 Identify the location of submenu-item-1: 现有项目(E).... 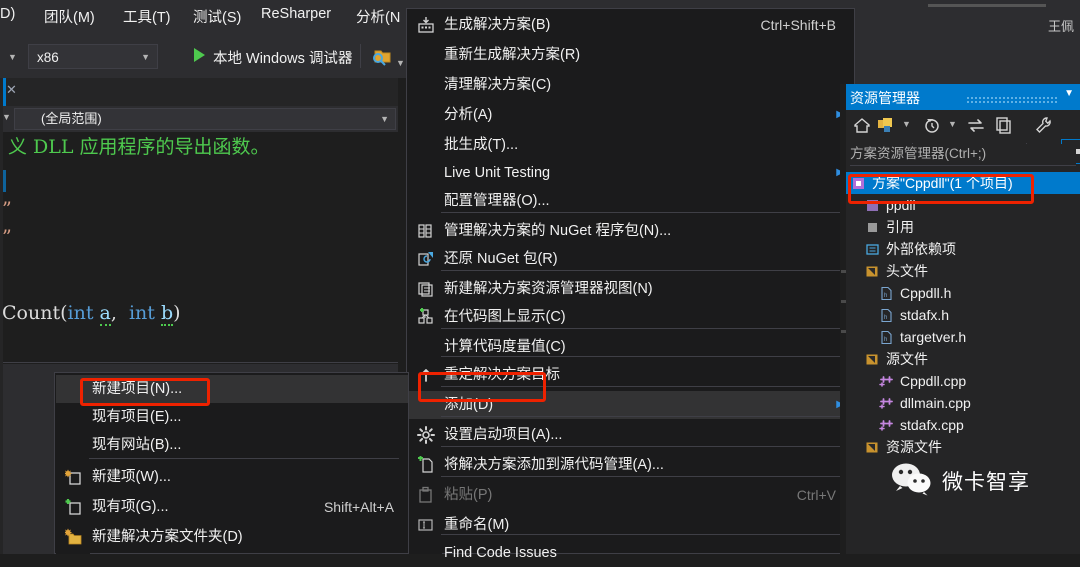
(232, 417).